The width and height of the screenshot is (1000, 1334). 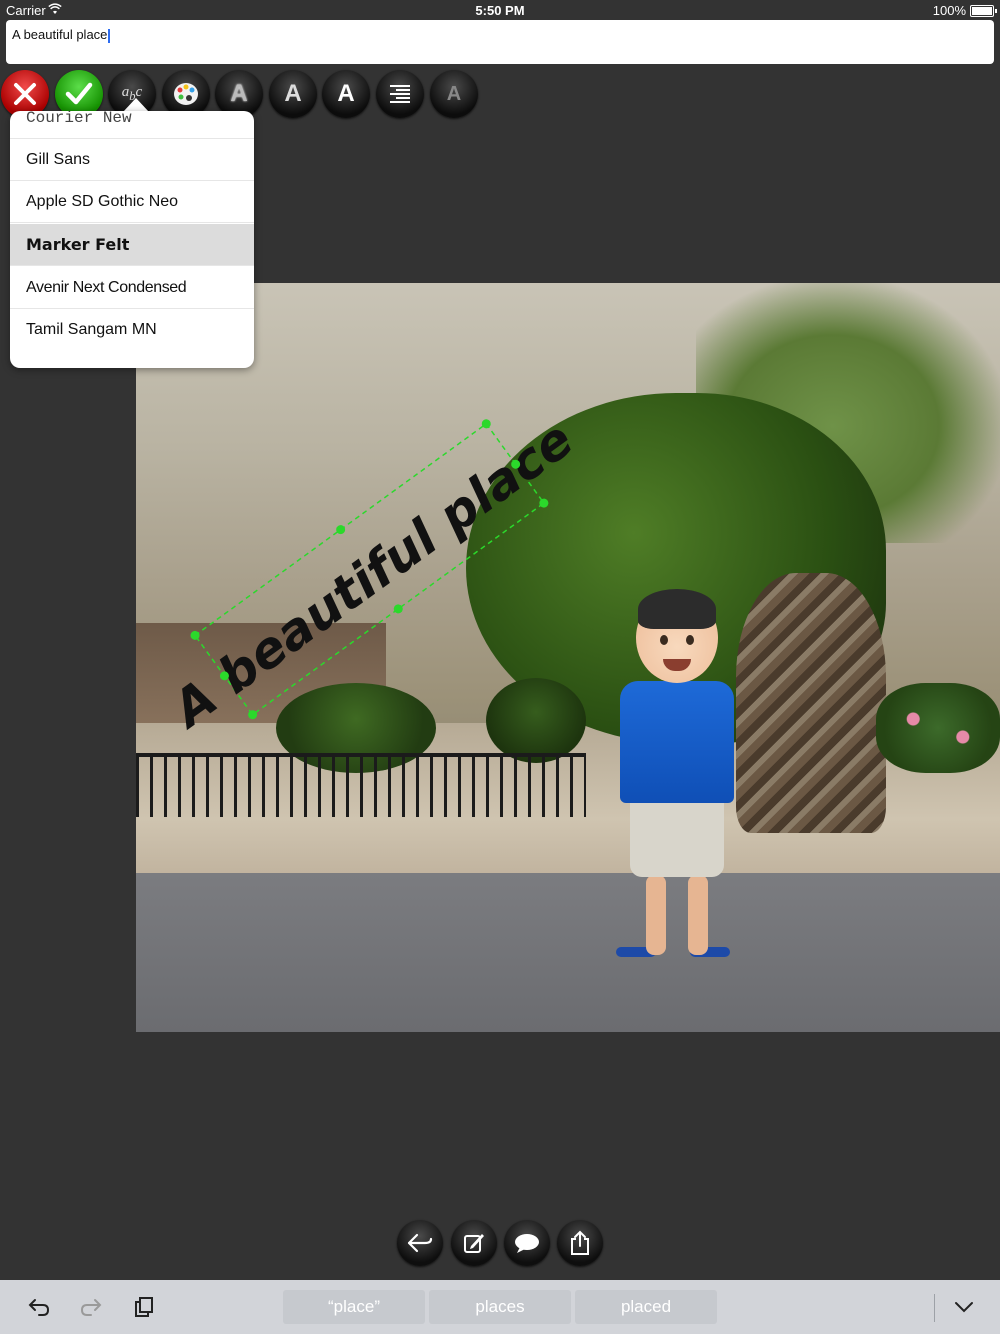 I want to click on clipboard-icon, so click(x=144, y=1307).